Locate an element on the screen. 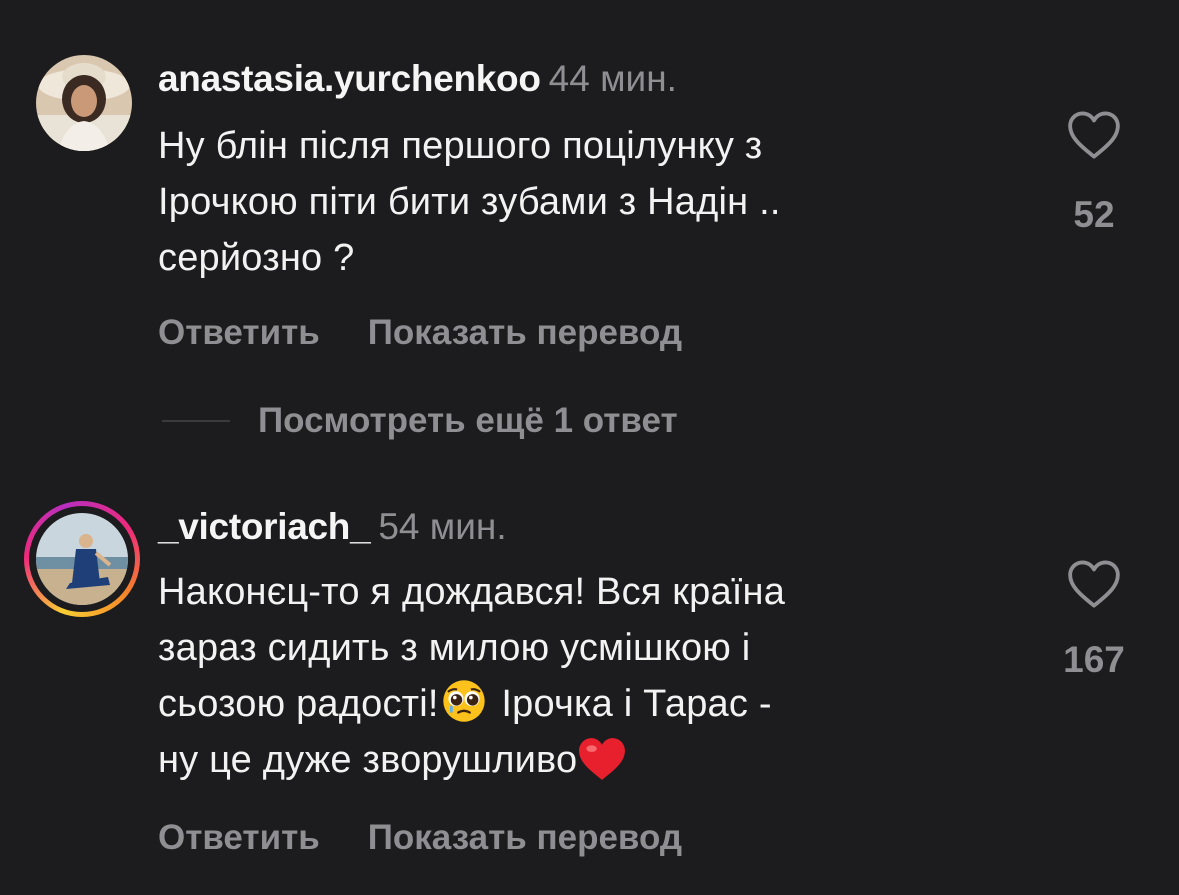 The height and width of the screenshot is (895, 1179). comment-text-line: Ну блін після першого поцілунку з is located at coordinates (460, 146).